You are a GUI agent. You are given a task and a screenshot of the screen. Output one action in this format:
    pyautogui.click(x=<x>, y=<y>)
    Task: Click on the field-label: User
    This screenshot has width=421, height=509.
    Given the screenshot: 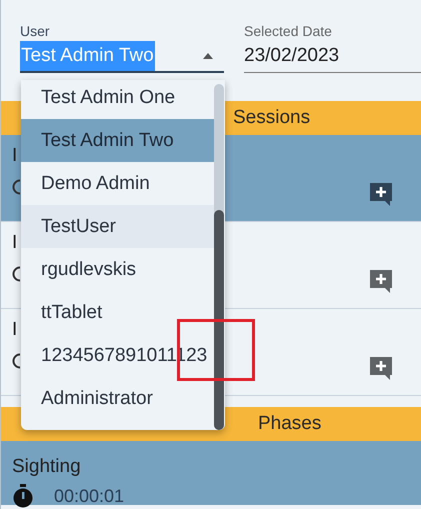 What is the action you would take?
    pyautogui.click(x=35, y=31)
    